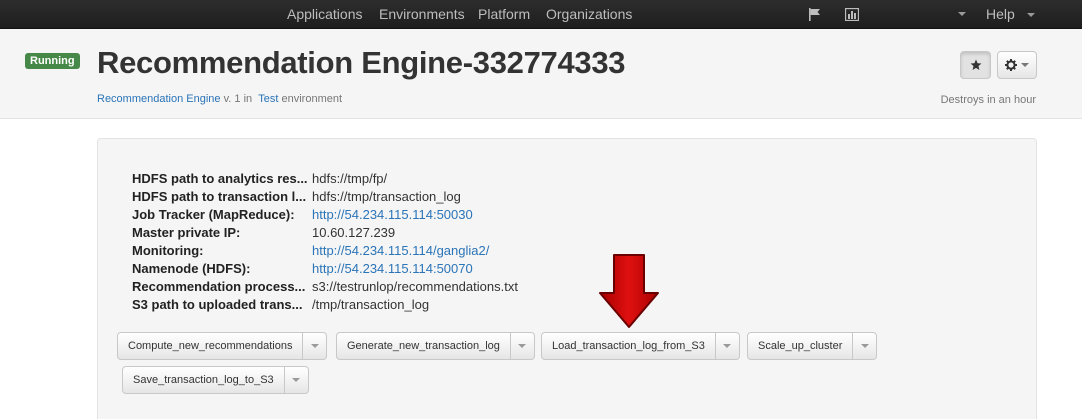  I want to click on action-button: Load_transaction_log_from_S3, so click(628, 346).